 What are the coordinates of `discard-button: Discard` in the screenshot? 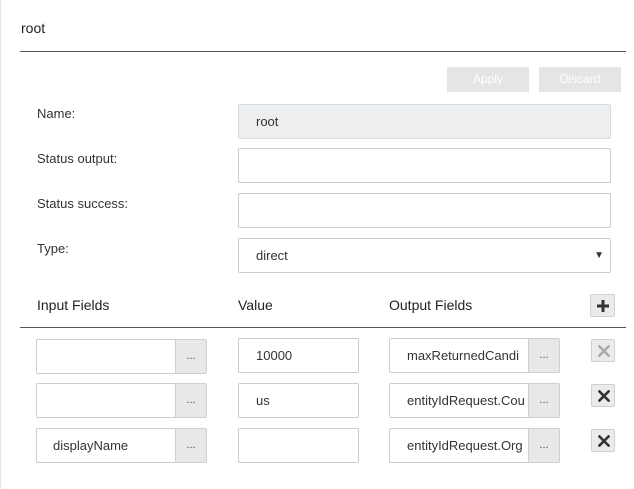 It's located at (580, 79).